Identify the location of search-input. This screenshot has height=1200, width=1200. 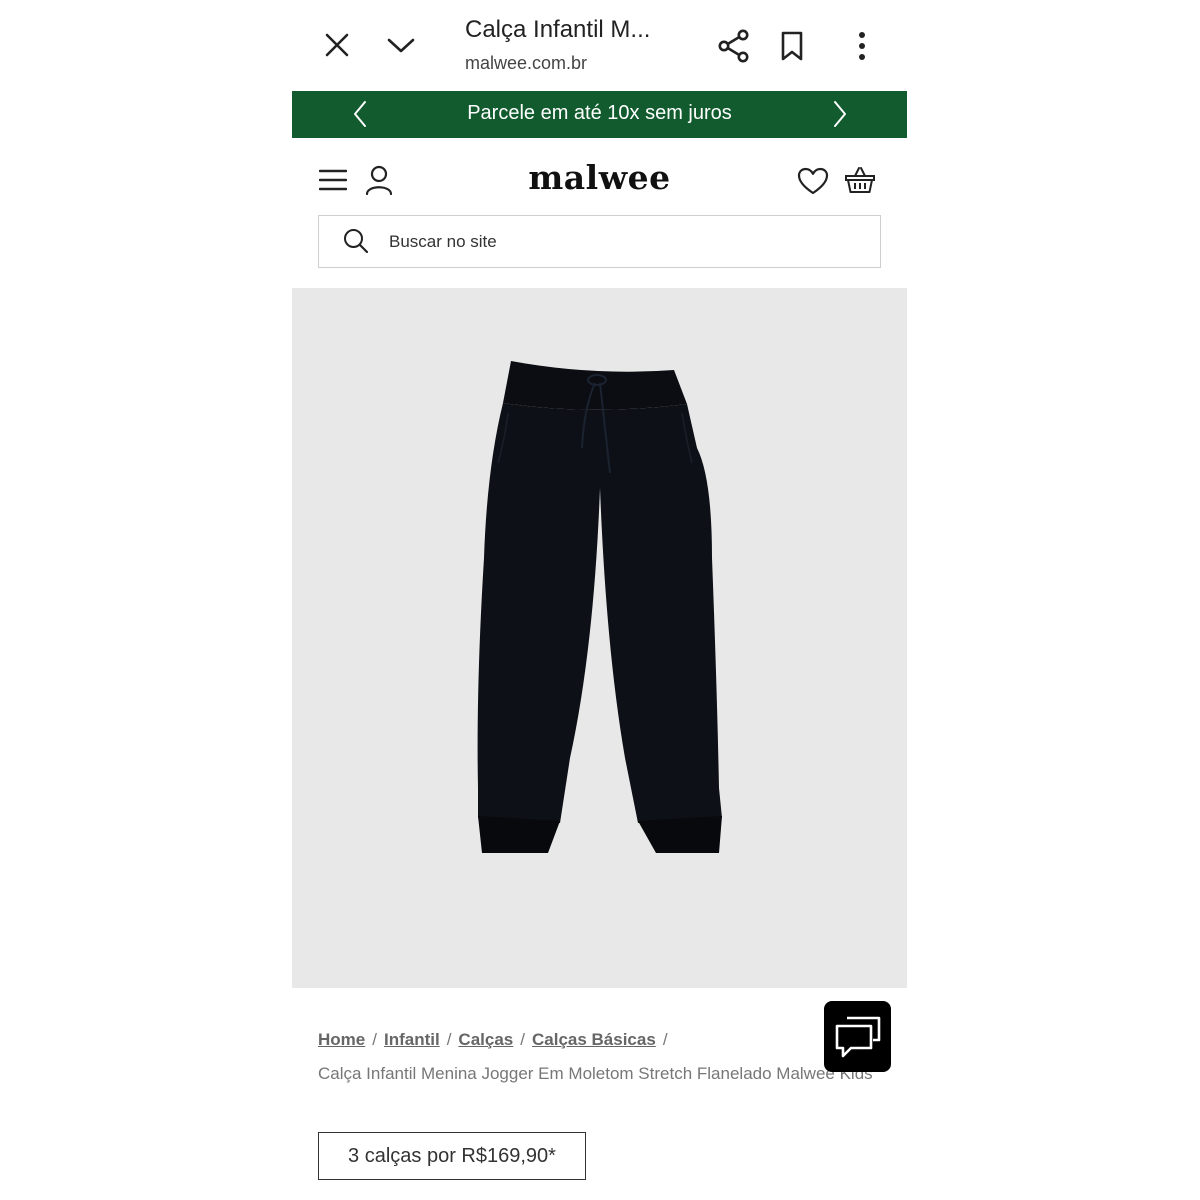
(619, 241).